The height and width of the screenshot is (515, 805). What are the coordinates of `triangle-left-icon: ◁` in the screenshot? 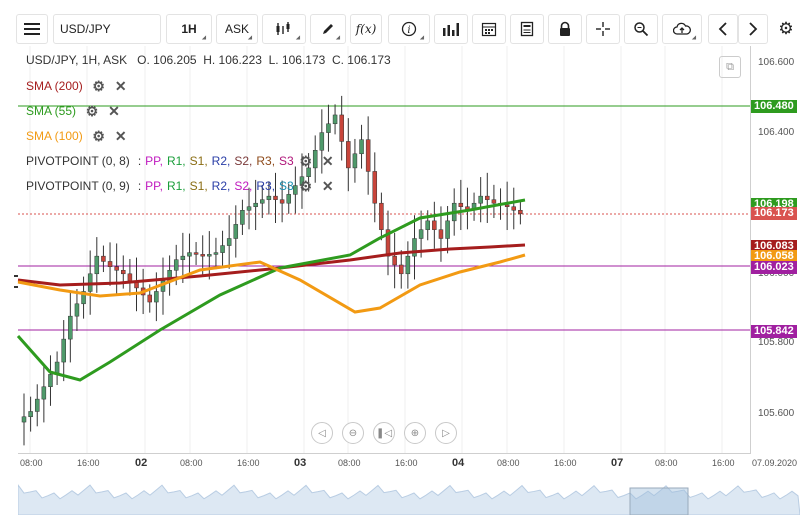 It's located at (322, 433).